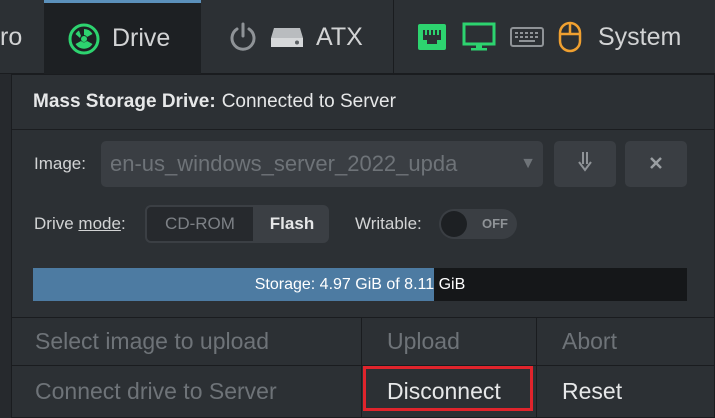  I want to click on network-icon, so click(432, 37).